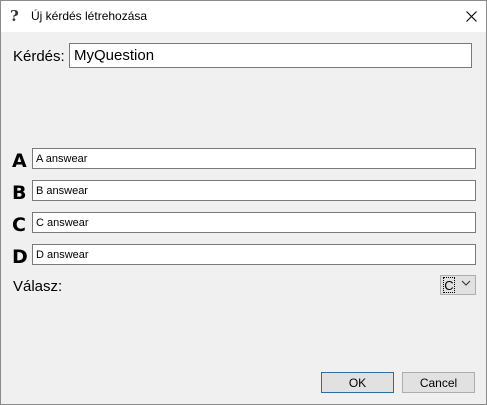 This screenshot has width=487, height=405. Describe the element at coordinates (466, 283) in the screenshot. I see `chevron-down-icon` at that location.